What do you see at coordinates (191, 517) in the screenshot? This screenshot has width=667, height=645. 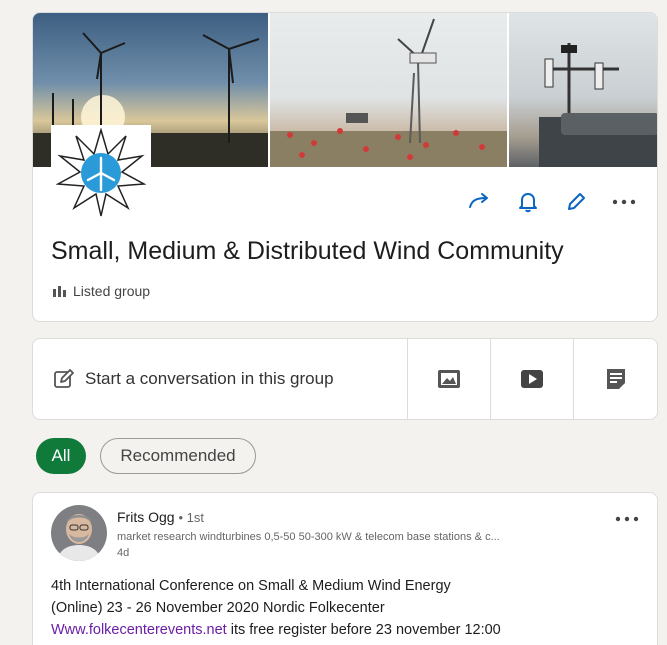 I see `connection-degree: • 1st` at bounding box center [191, 517].